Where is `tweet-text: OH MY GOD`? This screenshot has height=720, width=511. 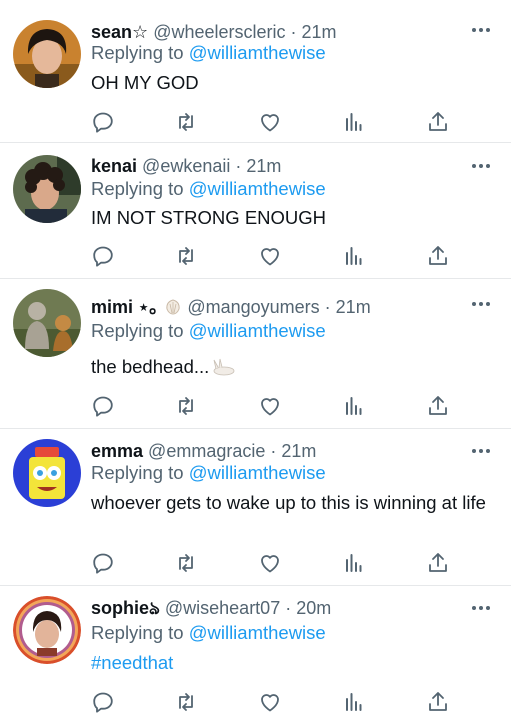 tweet-text: OH MY GOD is located at coordinates (145, 82).